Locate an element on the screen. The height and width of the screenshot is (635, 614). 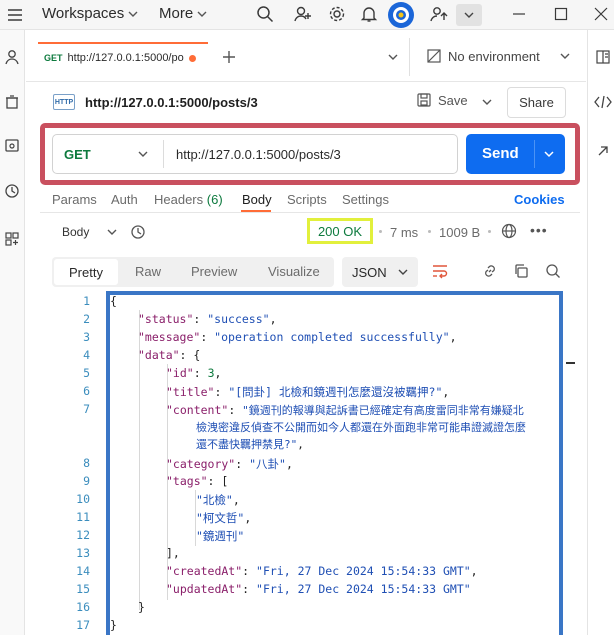
share-button: Share is located at coordinates (536, 102).